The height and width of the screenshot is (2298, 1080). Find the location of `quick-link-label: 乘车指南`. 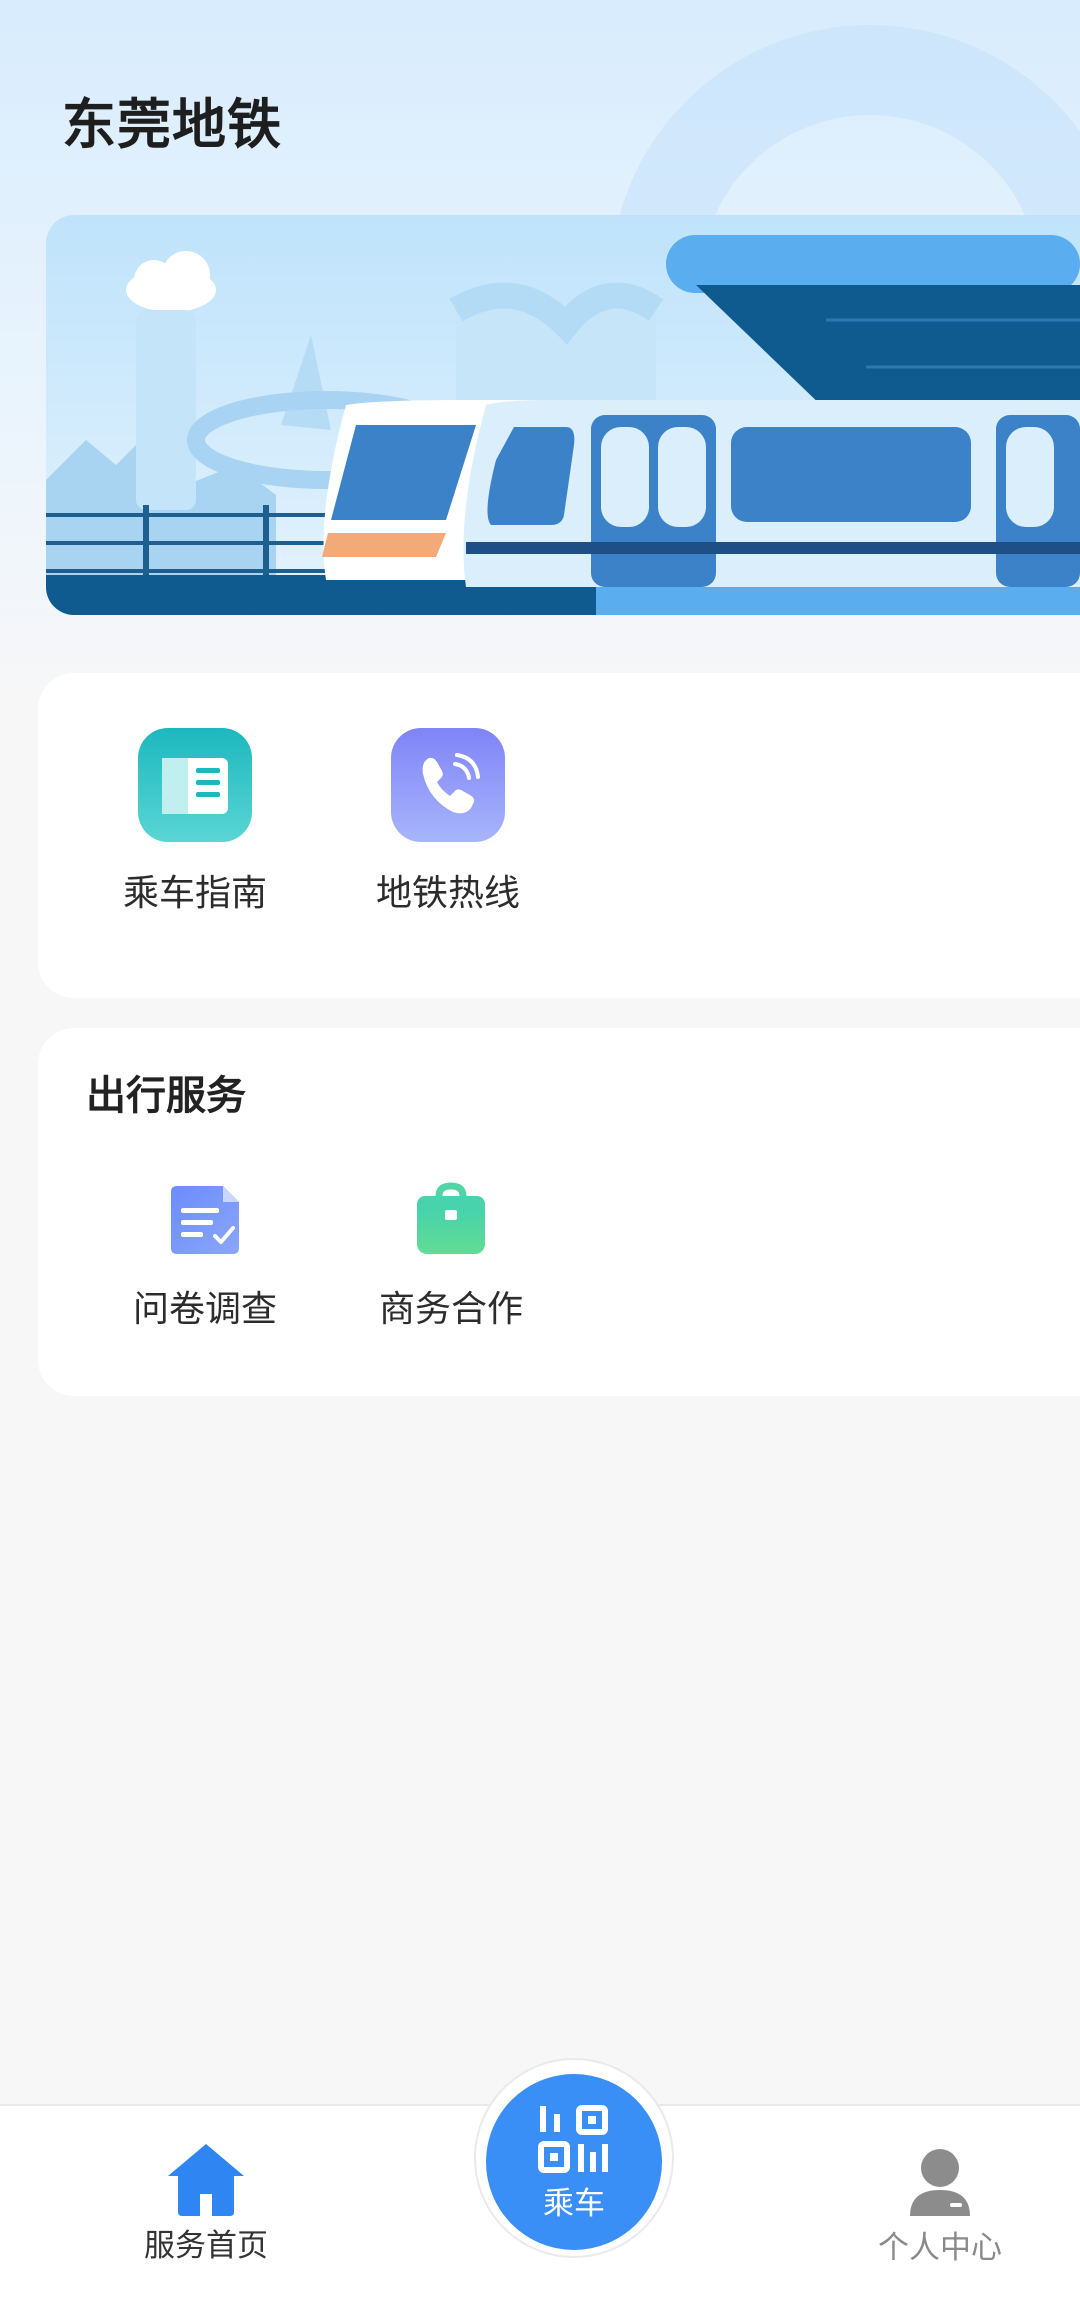

quick-link-label: 乘车指南 is located at coordinates (194, 893).